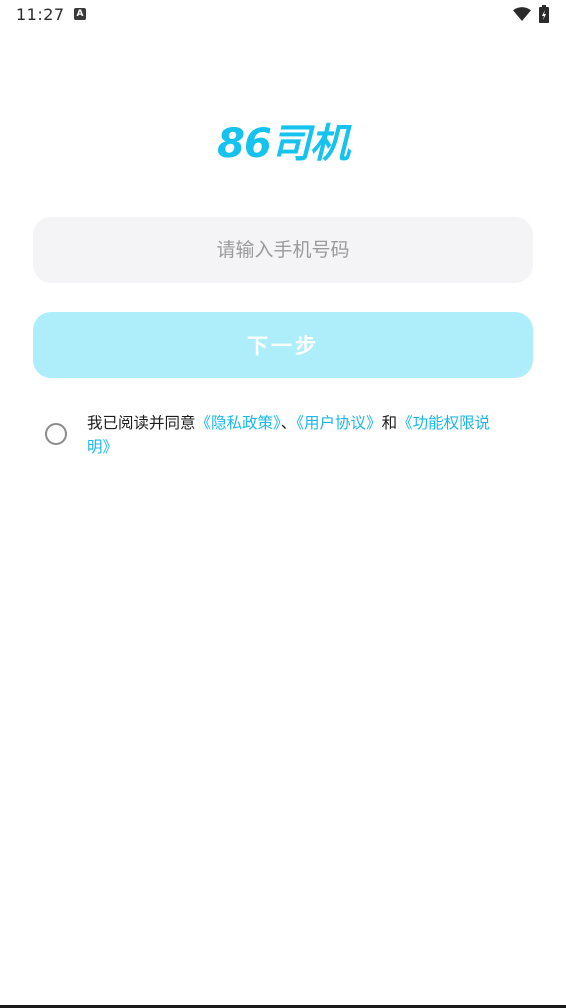  I want to click on next-step-label: 下一步, so click(283, 346).